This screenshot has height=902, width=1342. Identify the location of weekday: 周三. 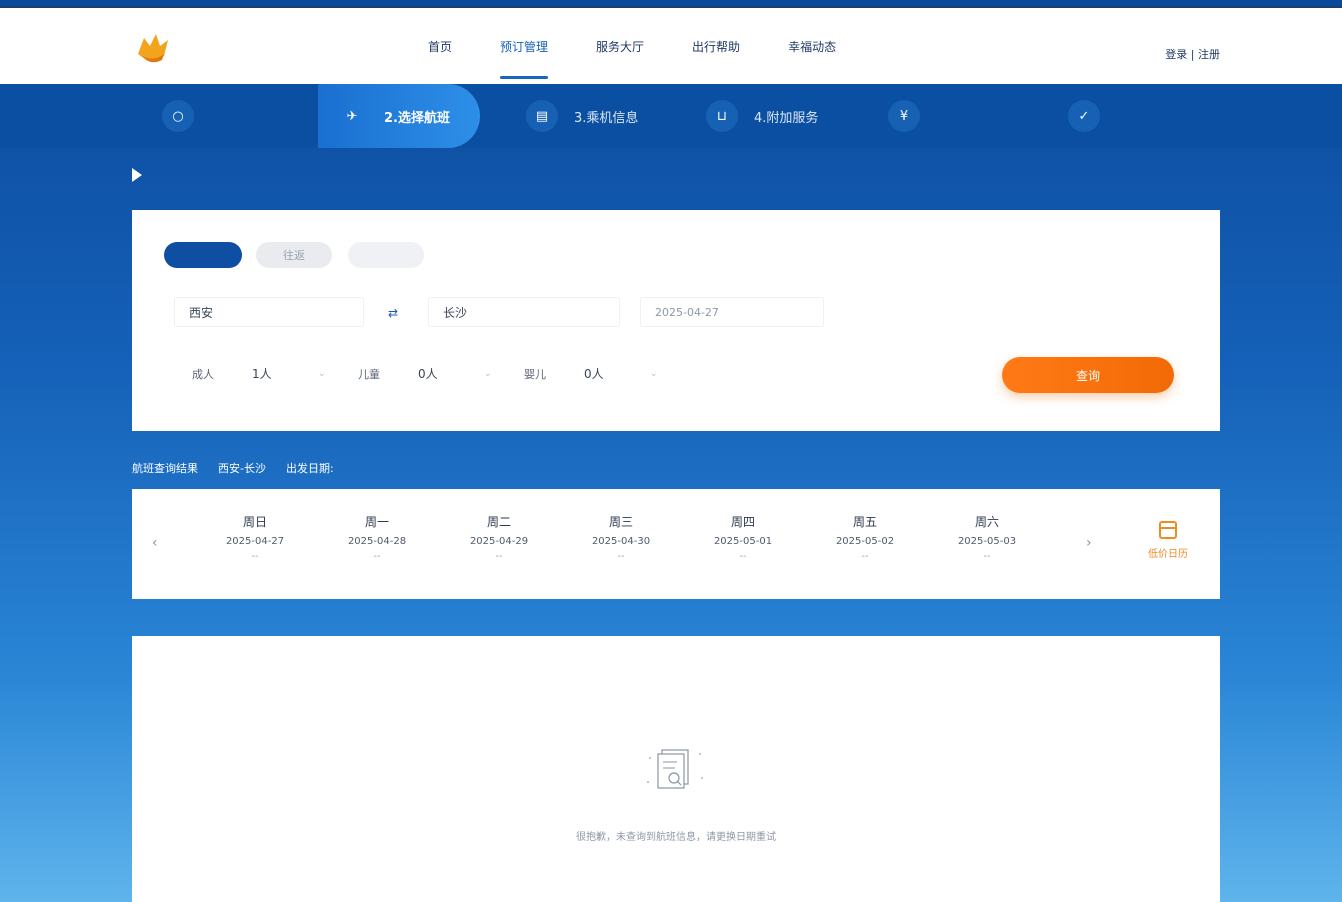
(620, 522).